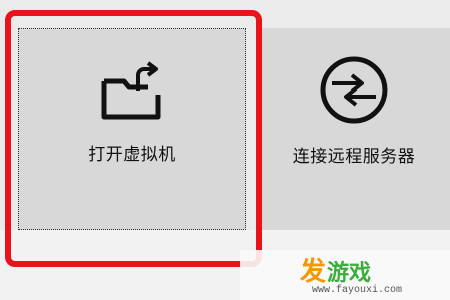  What do you see at coordinates (131, 90) in the screenshot?
I see `folder-open-icon` at bounding box center [131, 90].